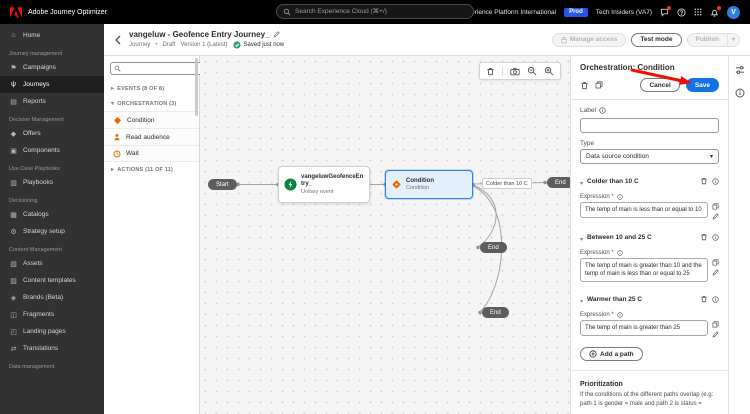  What do you see at coordinates (52, 280) in the screenshot?
I see `sidebar-item-content-templates: Content templates` at bounding box center [52, 280].